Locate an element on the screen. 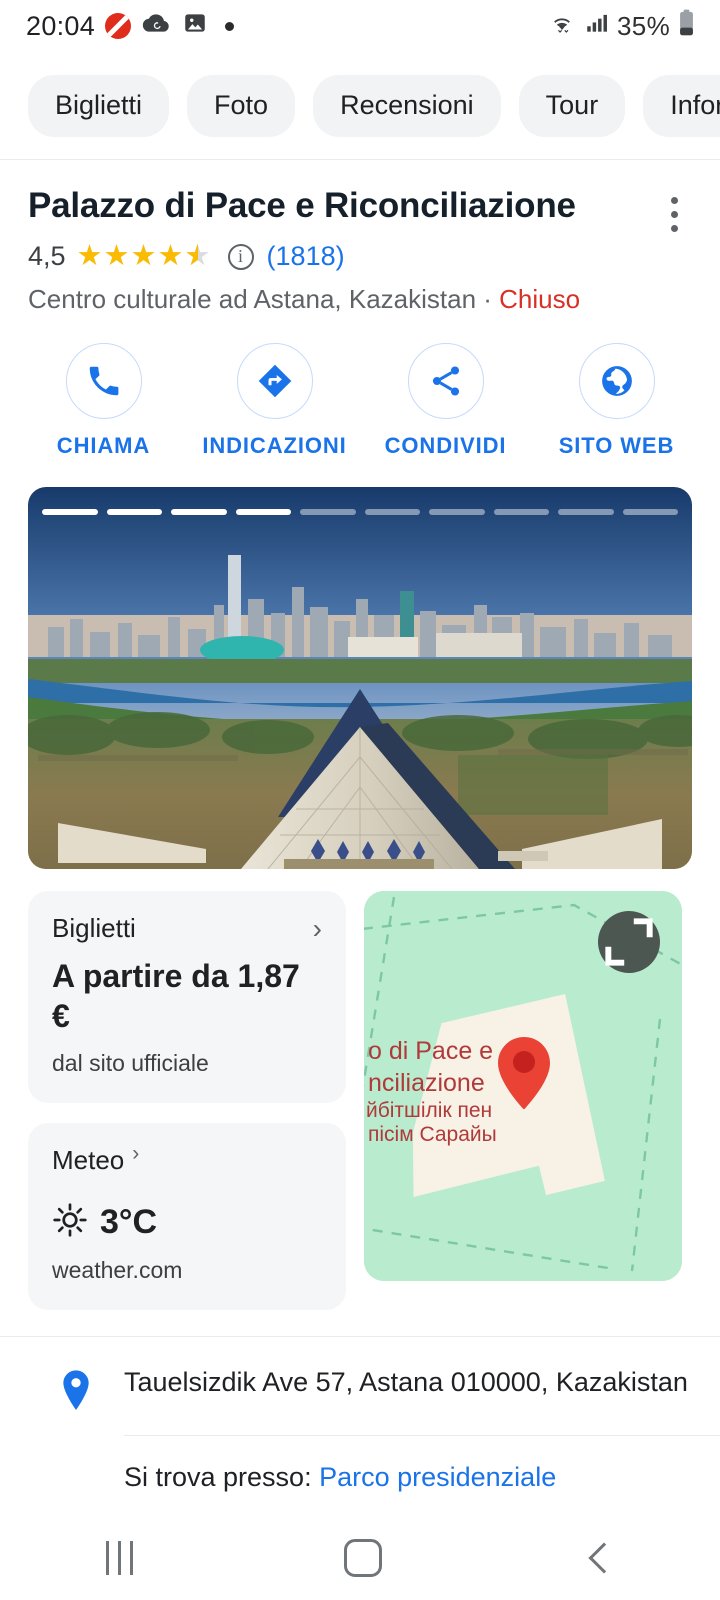 The height and width of the screenshot is (1600, 720). battery-icon is located at coordinates (686, 26).